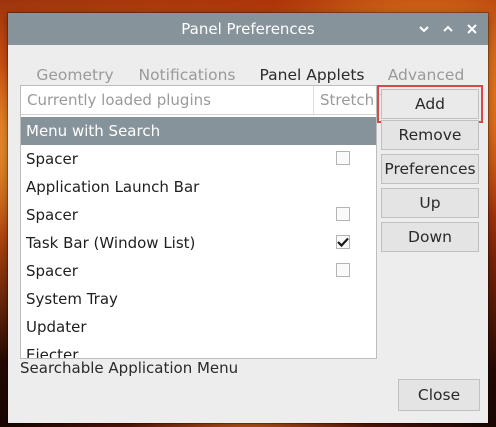 This screenshot has width=496, height=427. Describe the element at coordinates (424, 29) in the screenshot. I see `minimize-icon` at that location.